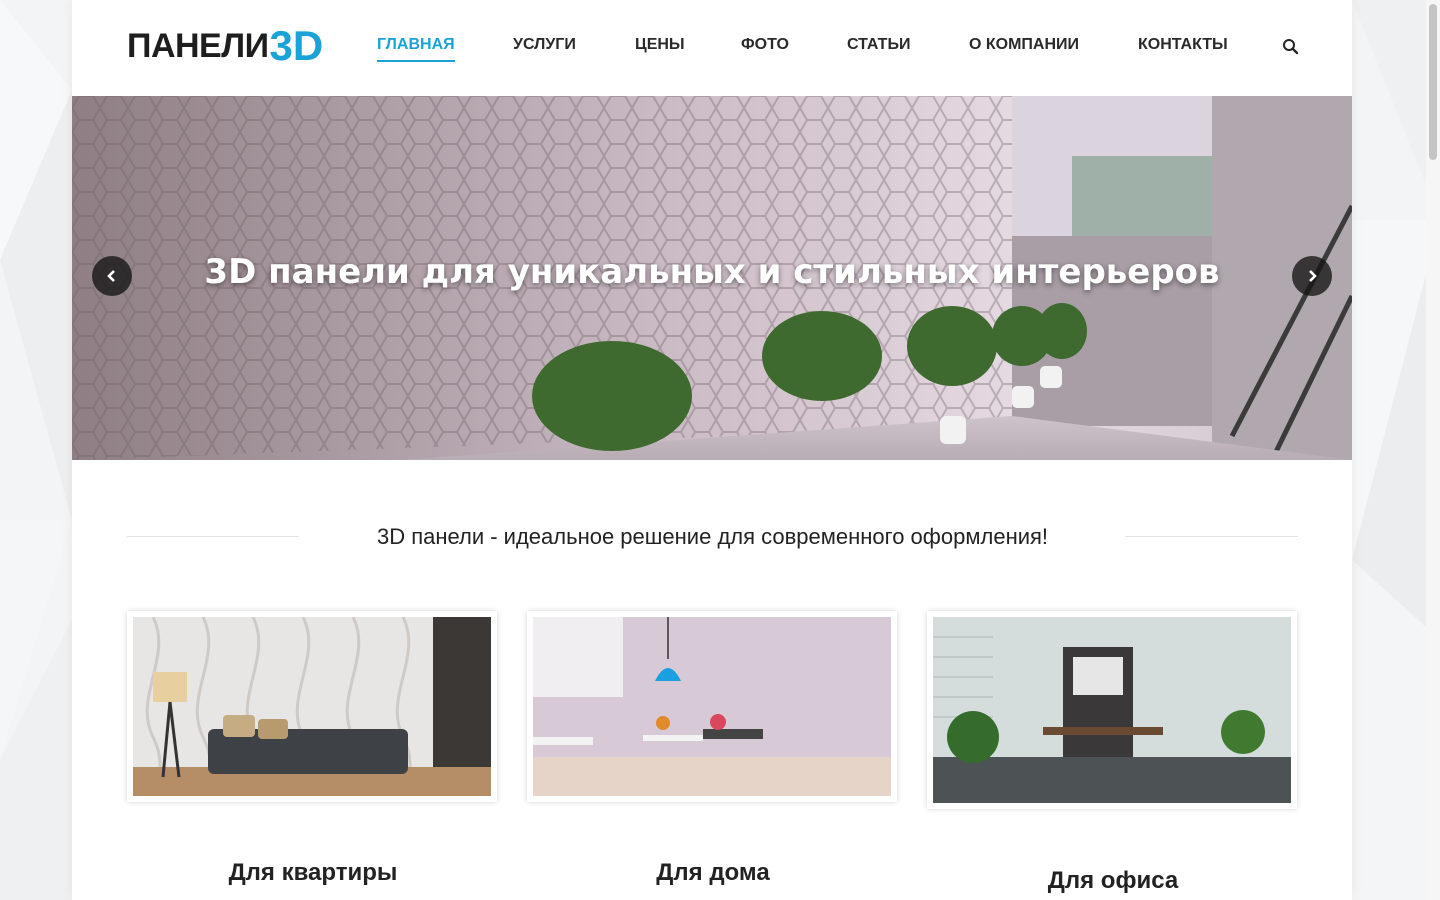 This screenshot has height=900, width=1440. I want to click on card-title: Для офиса, so click(1113, 881).